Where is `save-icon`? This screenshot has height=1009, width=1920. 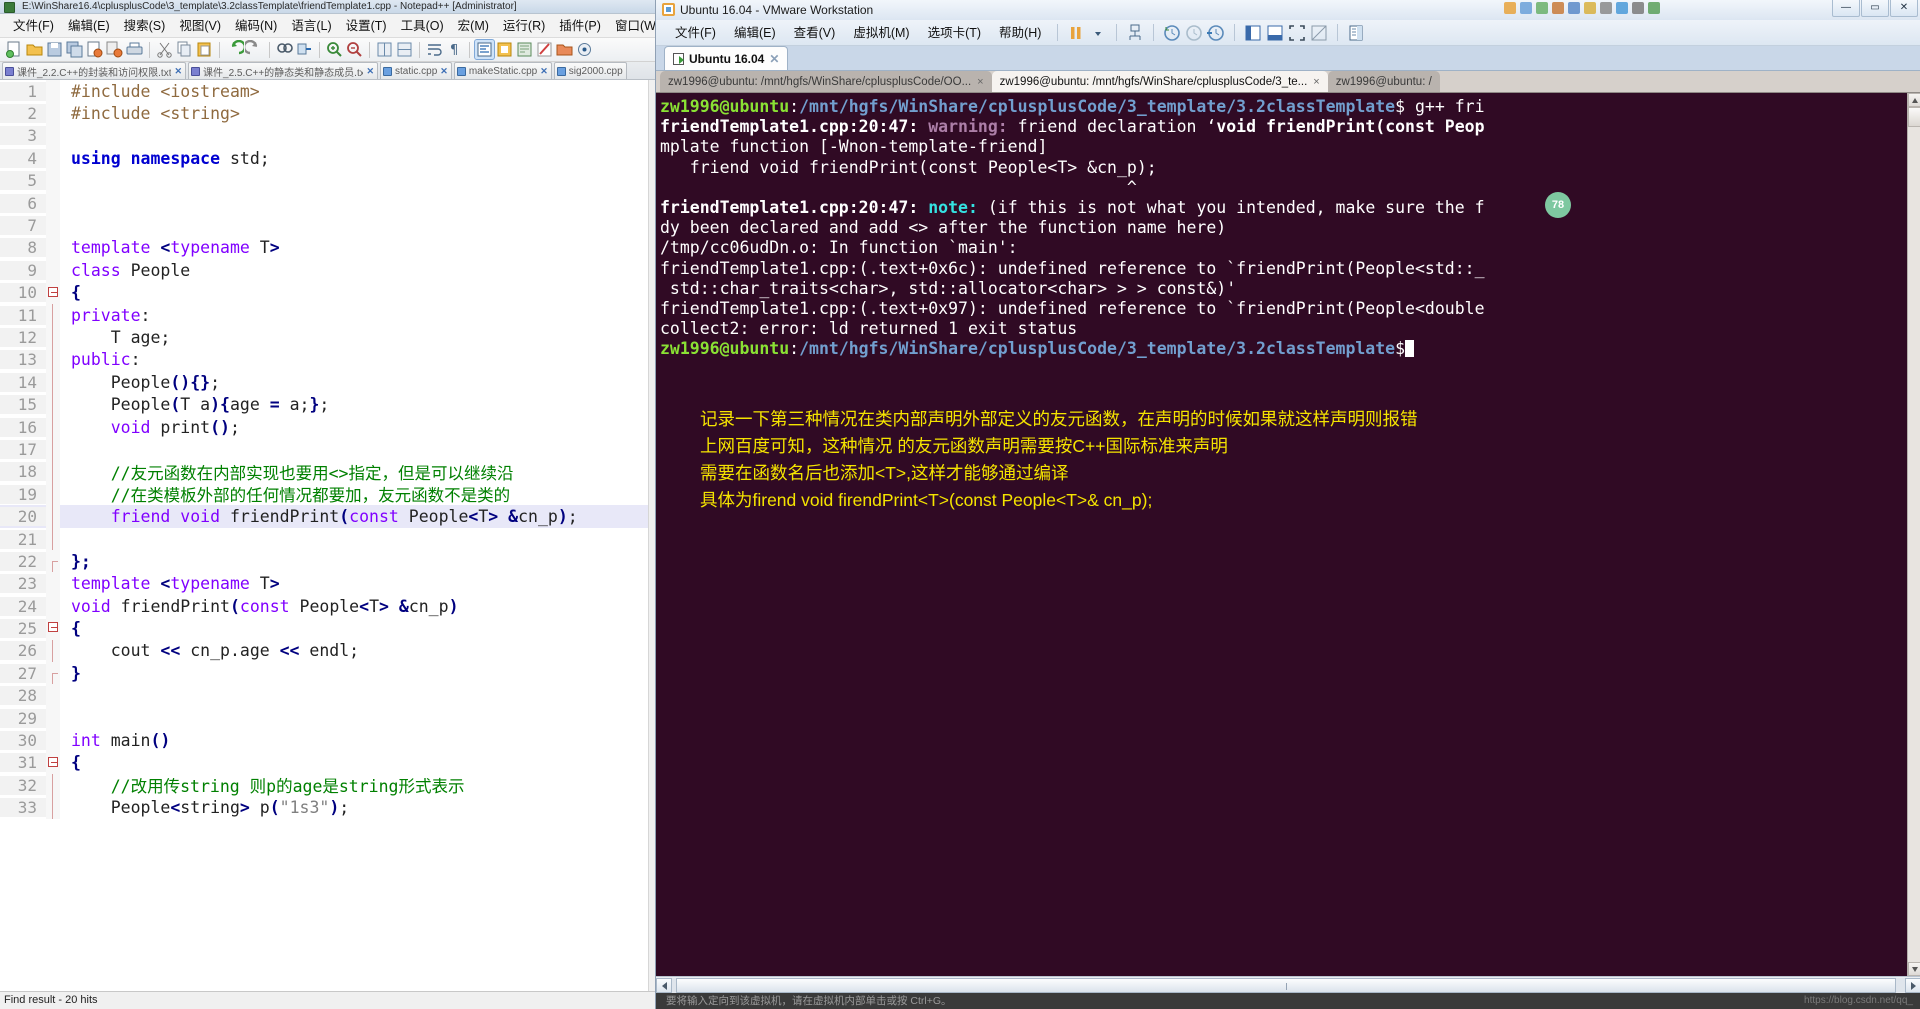 save-icon is located at coordinates (54, 49).